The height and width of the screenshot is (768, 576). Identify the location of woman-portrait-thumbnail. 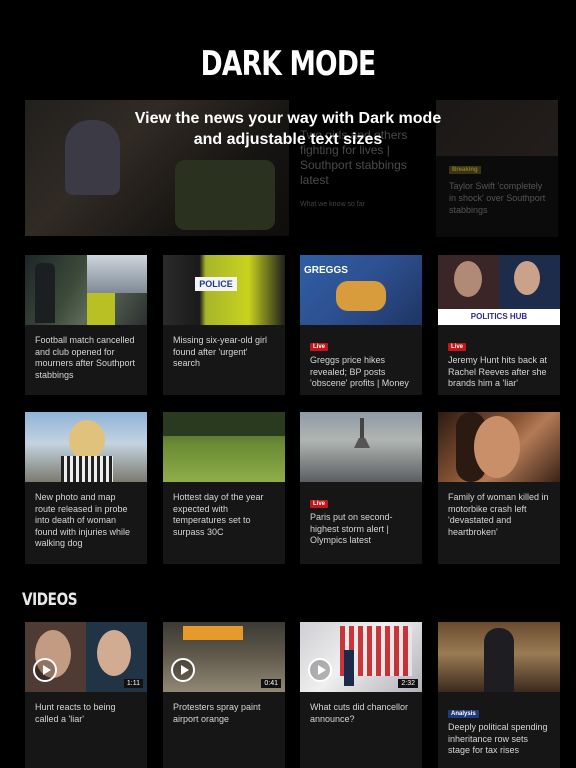
(86, 447).